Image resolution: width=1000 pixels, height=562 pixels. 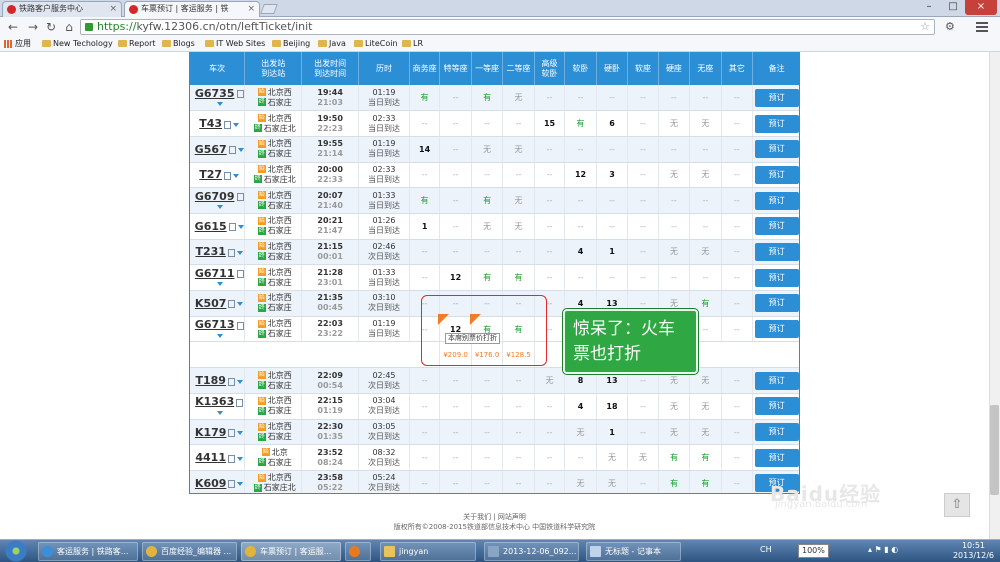 What do you see at coordinates (428, 551) in the screenshot?
I see `taskbar-explorer: jingyan` at bounding box center [428, 551].